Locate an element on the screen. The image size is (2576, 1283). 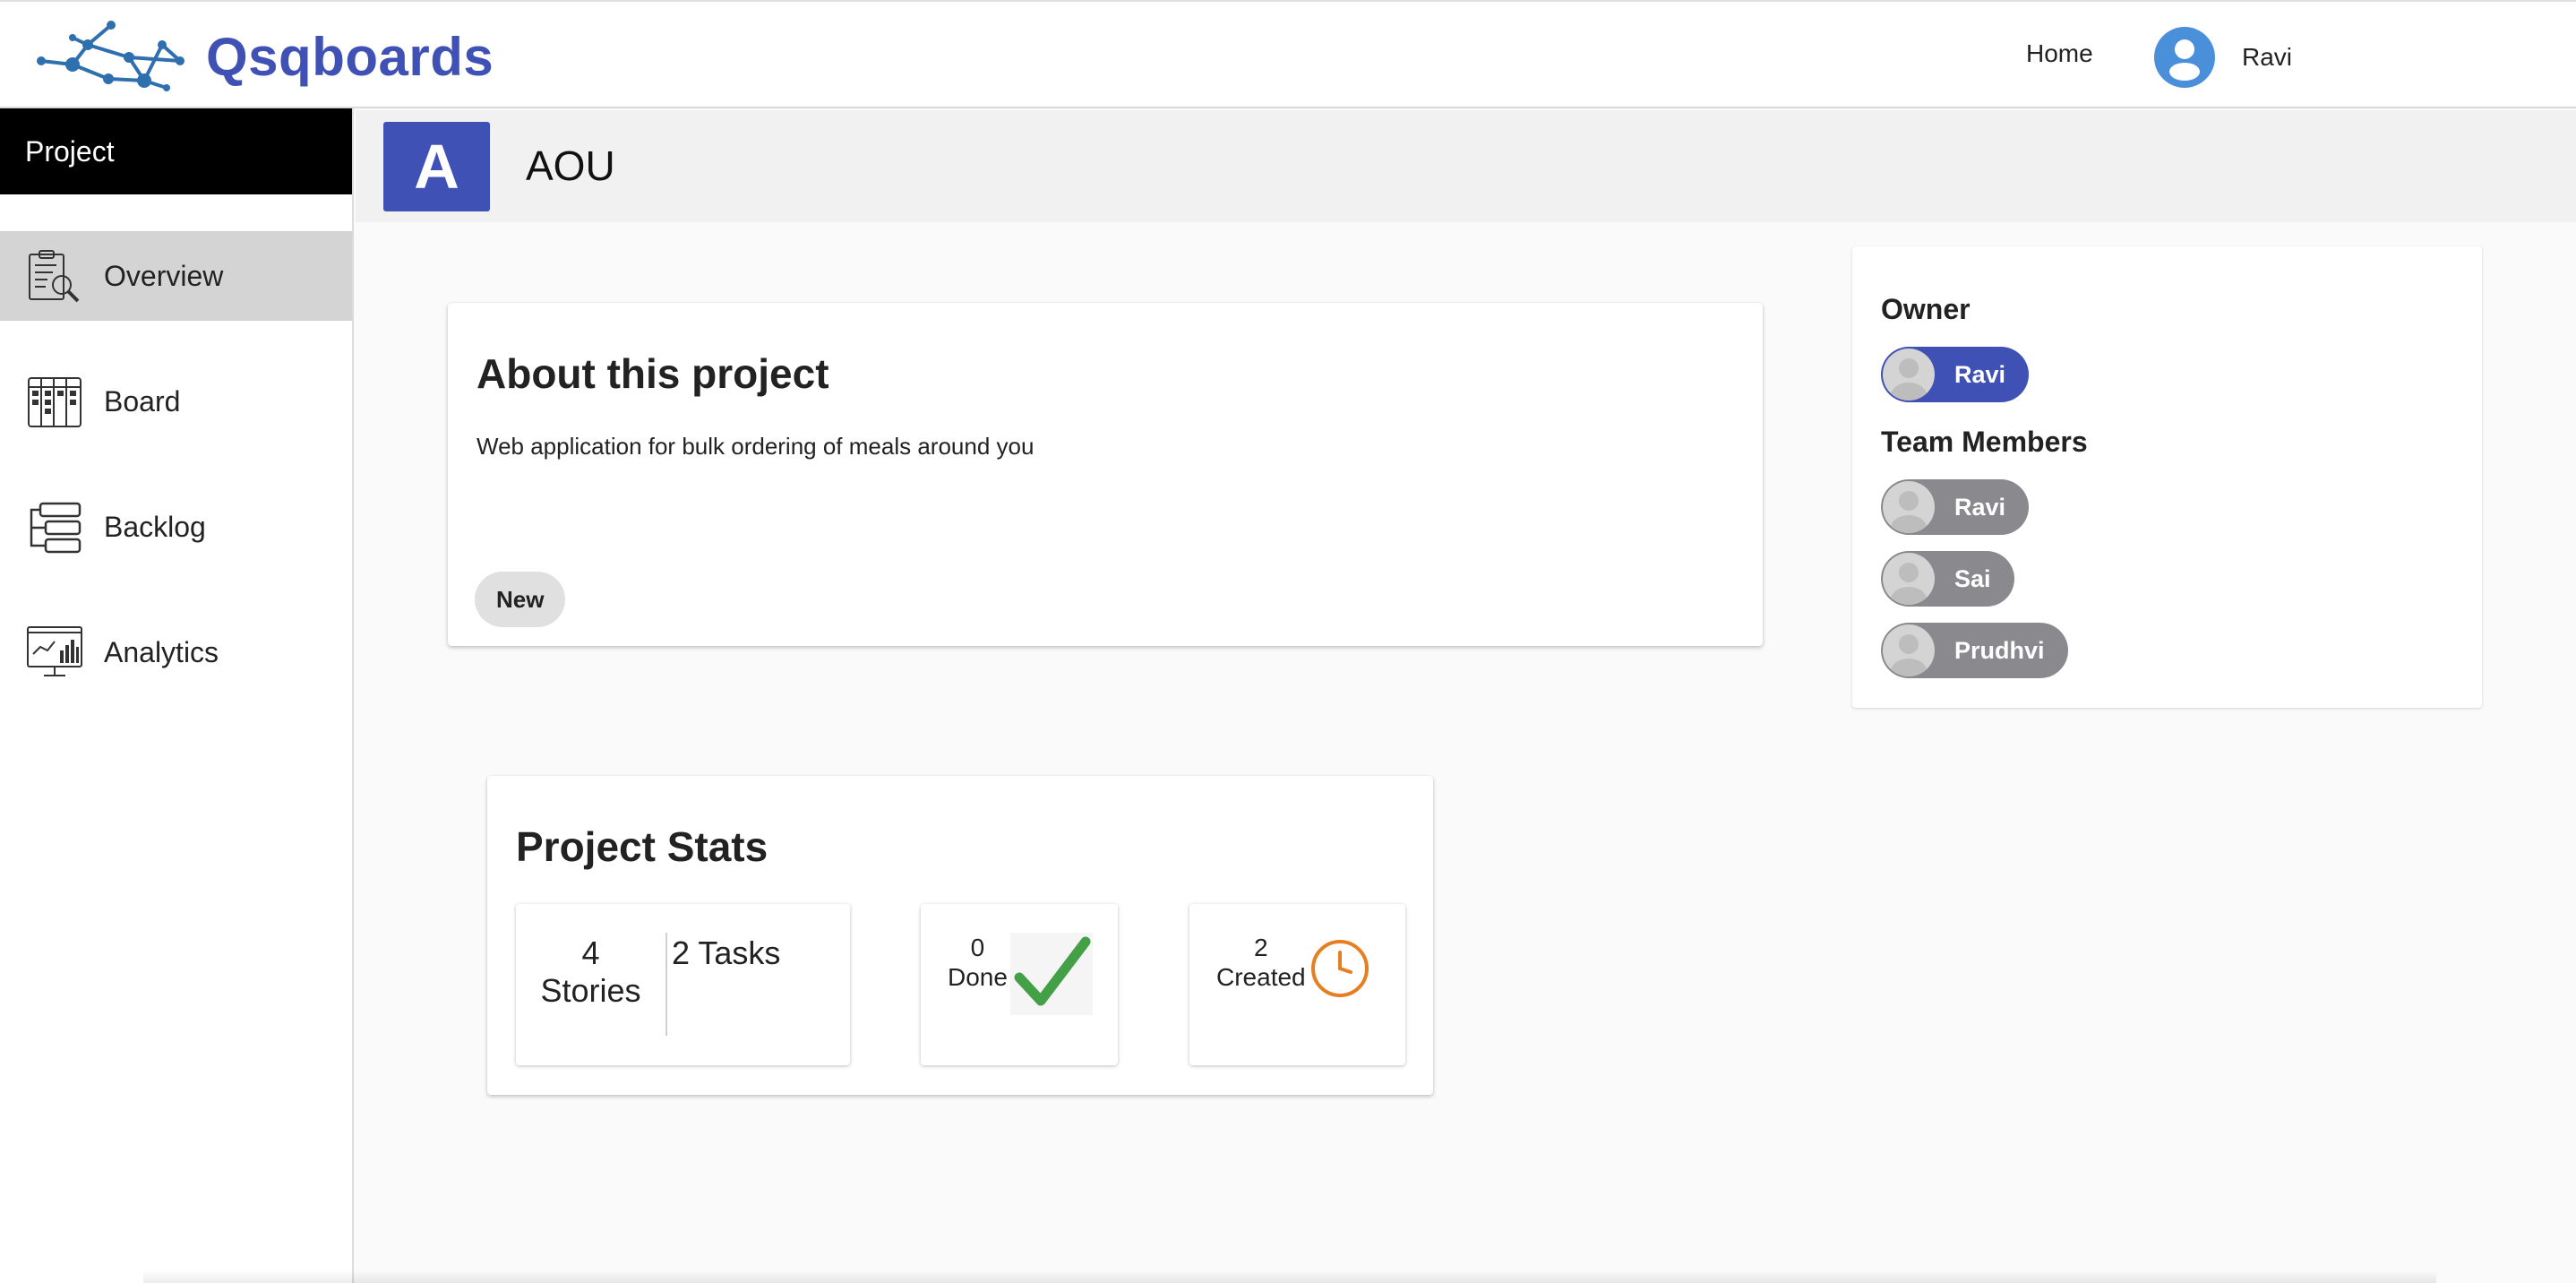
member-name: Prudhvi is located at coordinates (1999, 650).